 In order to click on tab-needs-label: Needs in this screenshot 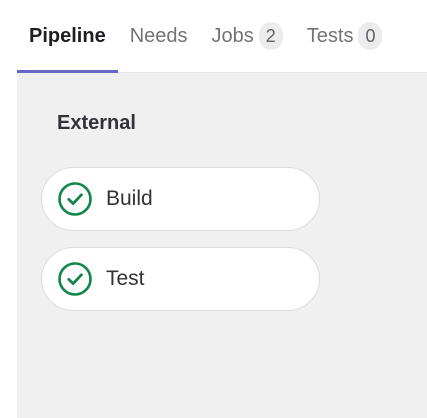, I will do `click(158, 35)`.